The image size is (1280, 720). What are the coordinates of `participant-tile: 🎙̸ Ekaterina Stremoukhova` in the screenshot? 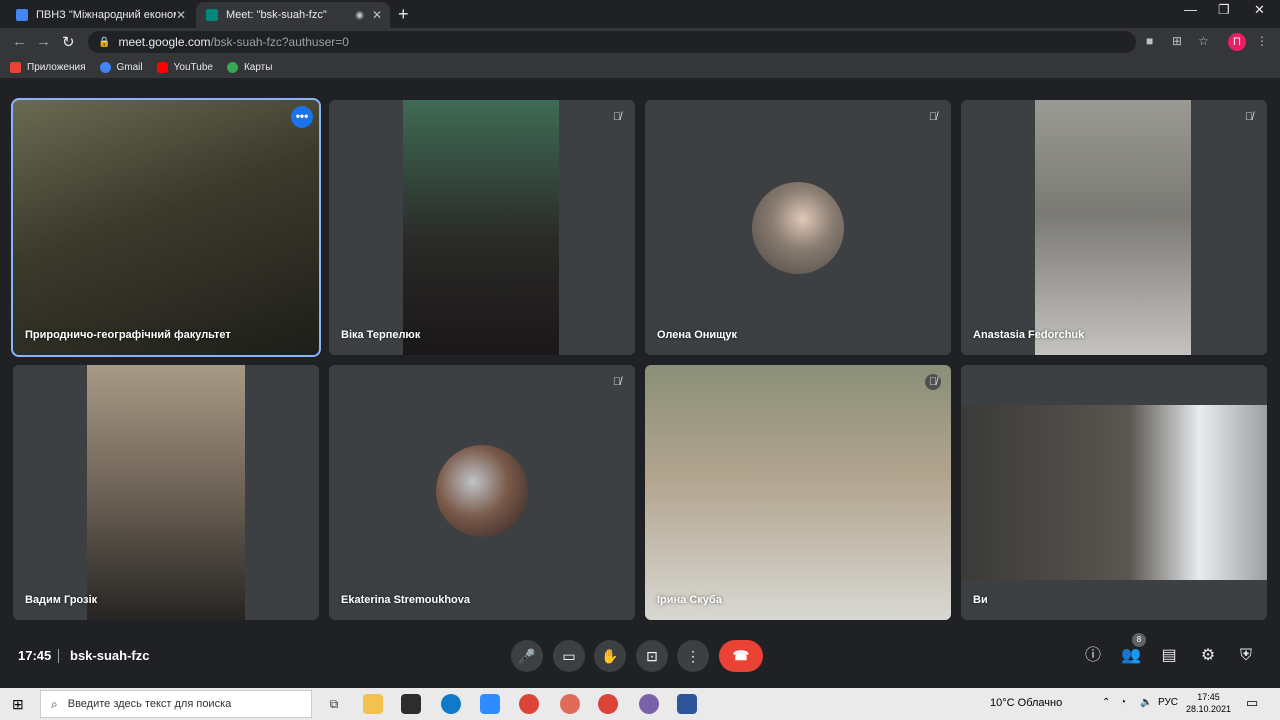 It's located at (482, 492).